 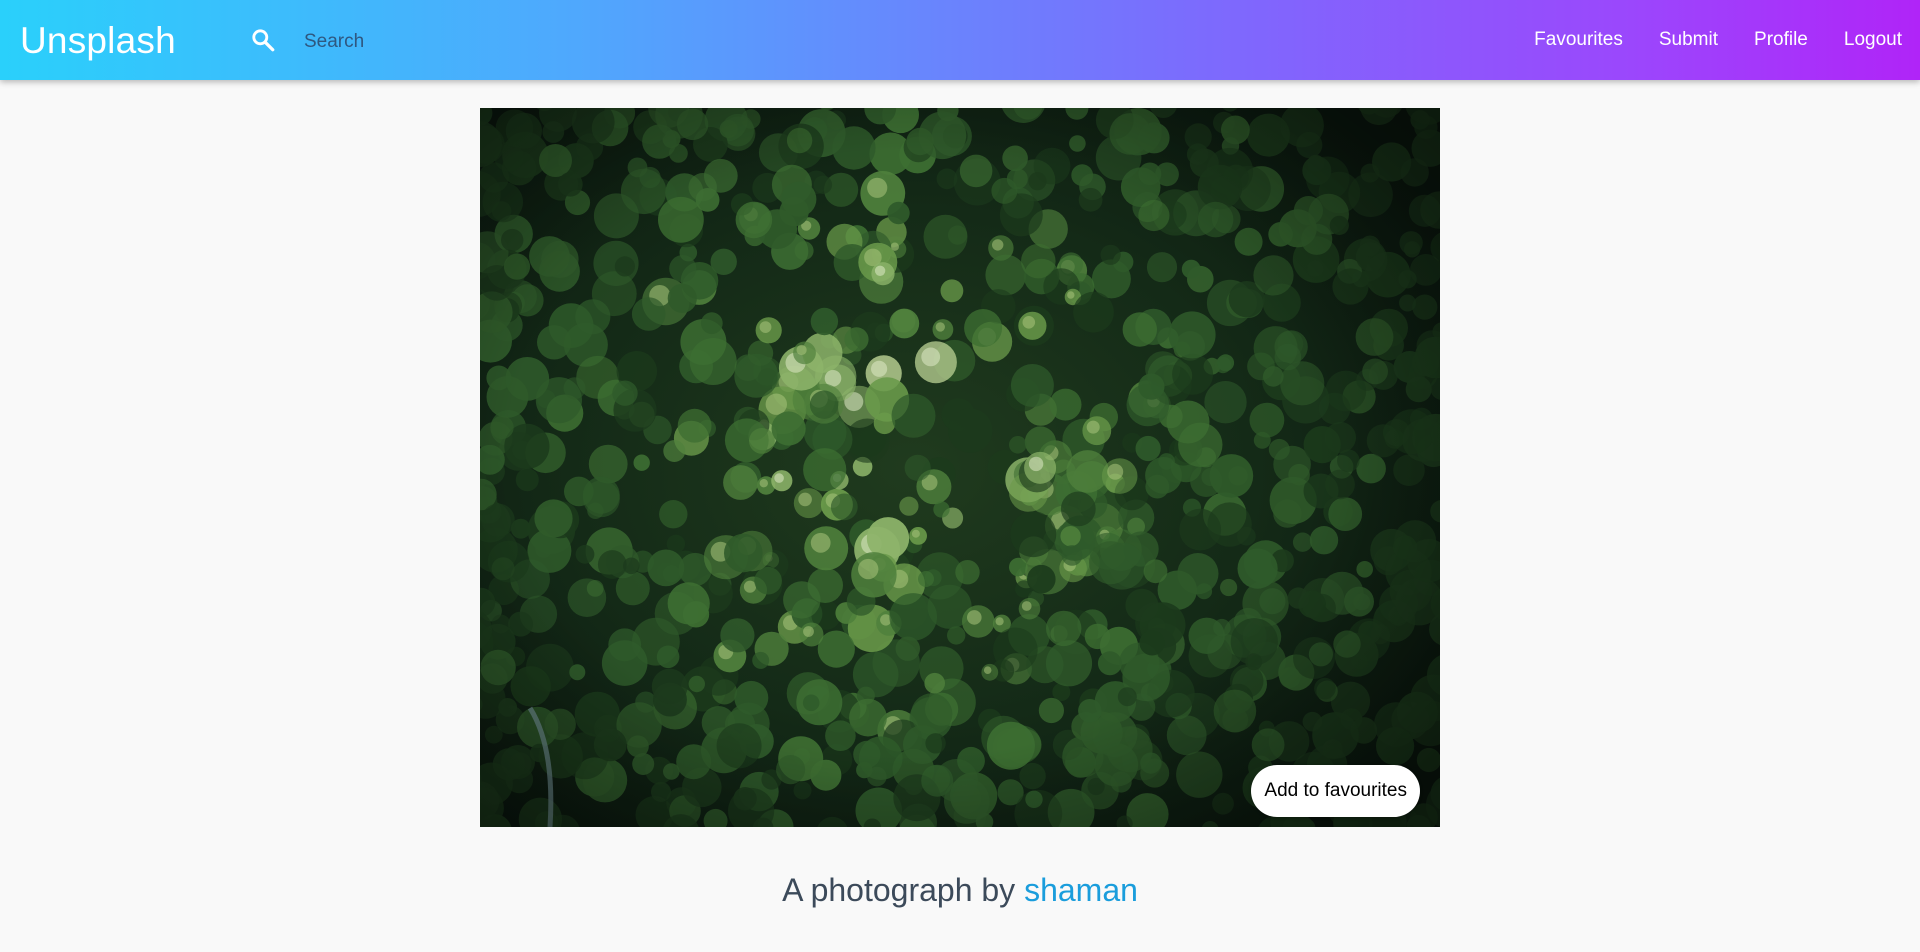 I want to click on nav-logout-link: Logout, so click(x=1873, y=40).